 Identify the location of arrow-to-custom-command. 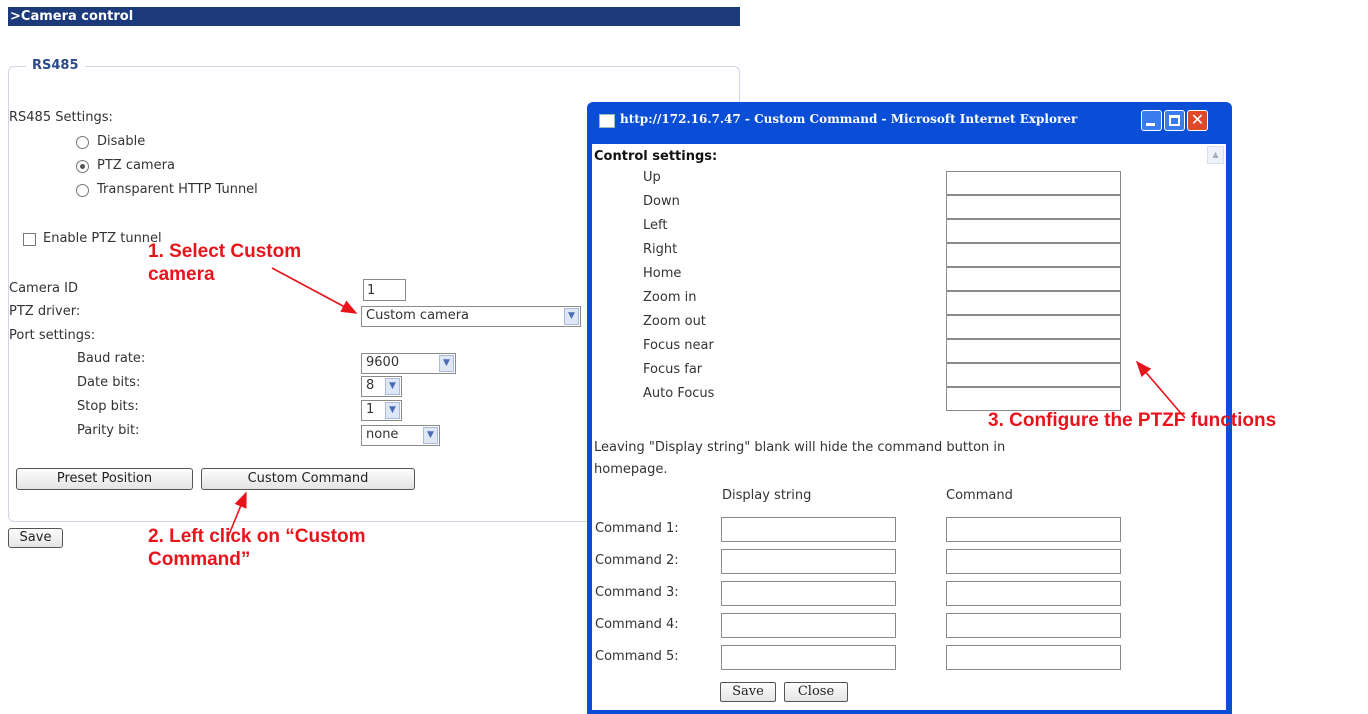
(237, 514).